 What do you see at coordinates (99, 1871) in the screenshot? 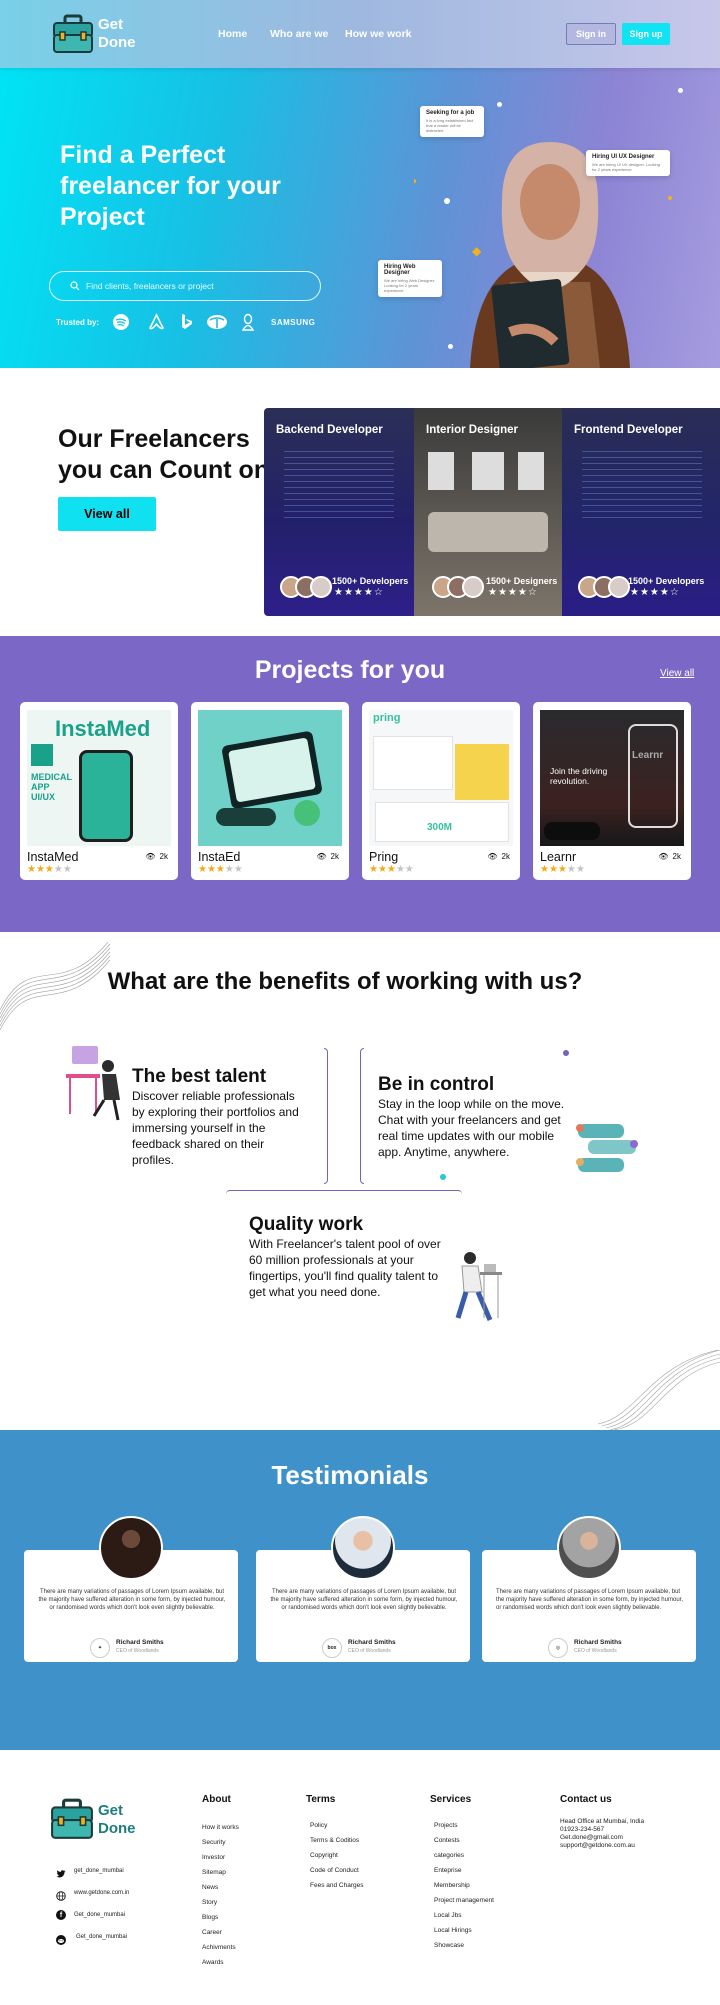
I see `footer-social-twitter: get_done_mumbai` at bounding box center [99, 1871].